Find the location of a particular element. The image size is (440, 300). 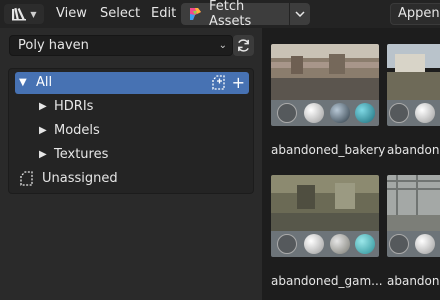

expand-down-icon: ▼ is located at coordinates (23, 82).